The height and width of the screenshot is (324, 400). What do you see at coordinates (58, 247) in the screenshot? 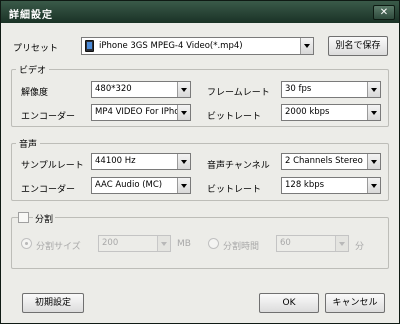
I see `split-size-label: 分割サイズ` at bounding box center [58, 247].